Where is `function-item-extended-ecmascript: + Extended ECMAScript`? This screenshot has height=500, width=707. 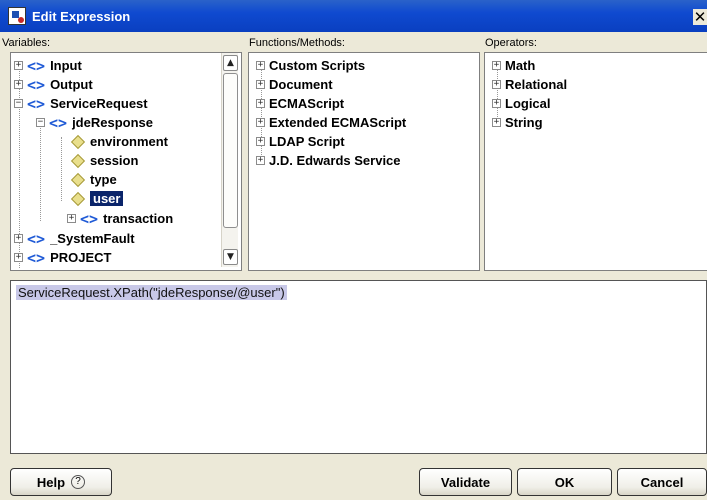 function-item-extended-ecmascript: + Extended ECMAScript is located at coordinates (331, 122).